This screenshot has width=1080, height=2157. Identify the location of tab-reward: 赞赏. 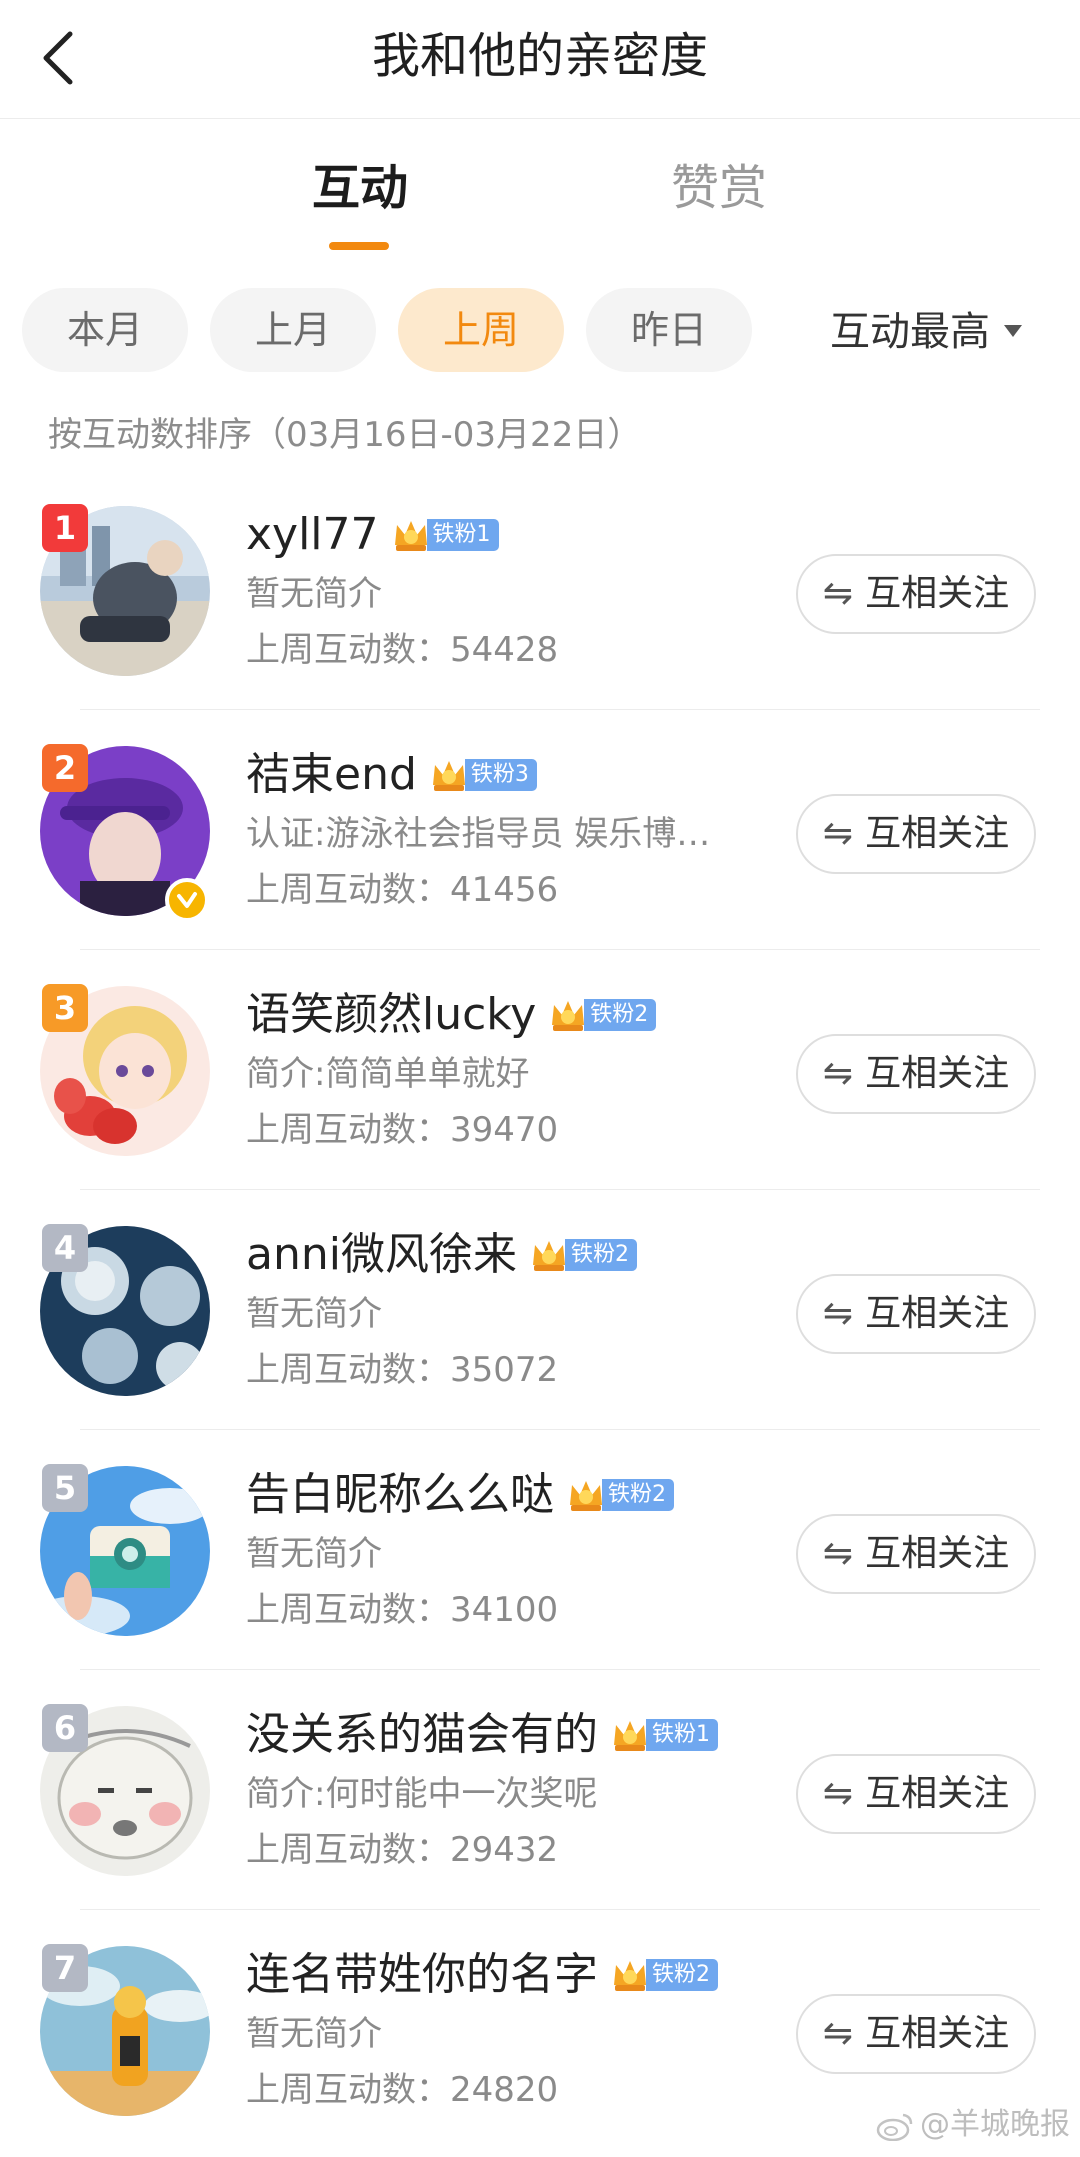
(719, 188).